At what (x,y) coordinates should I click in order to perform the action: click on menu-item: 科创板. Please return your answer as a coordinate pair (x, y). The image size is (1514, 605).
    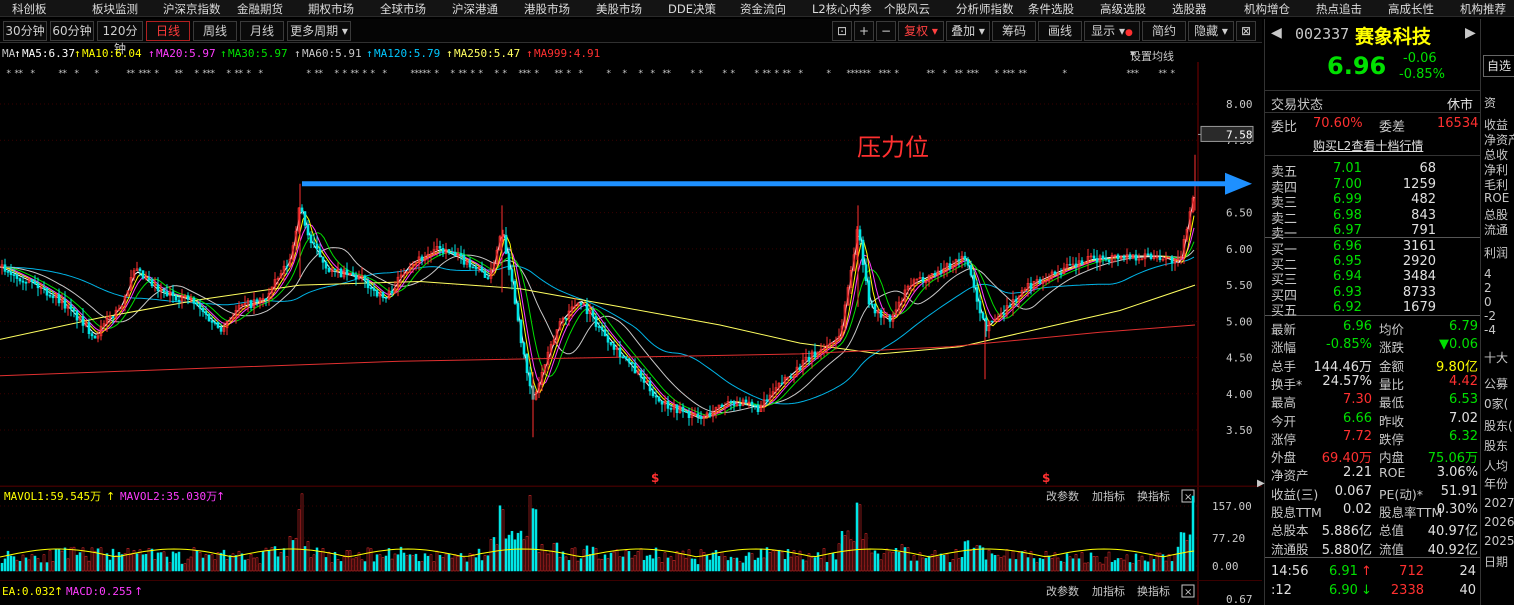
    Looking at the image, I should click on (29, 8).